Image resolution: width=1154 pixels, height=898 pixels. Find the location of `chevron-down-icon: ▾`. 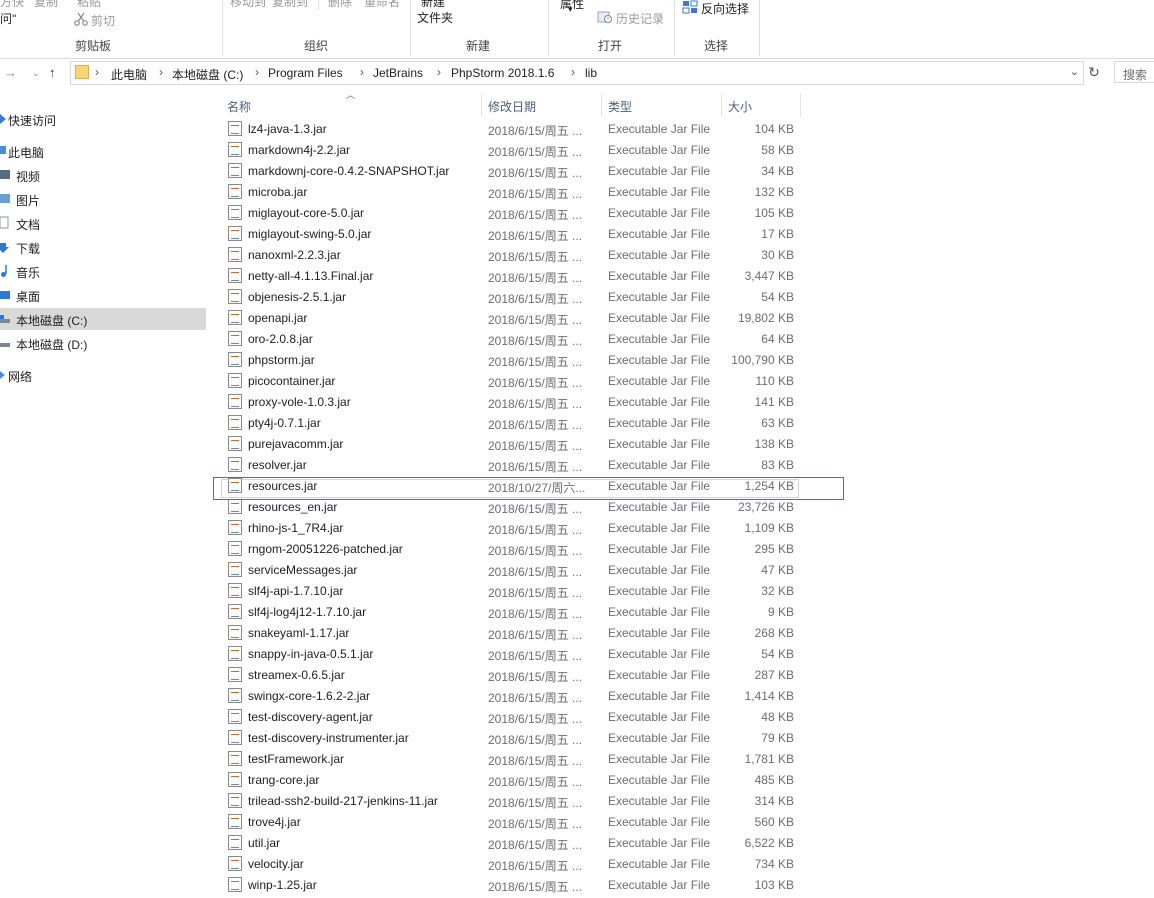

chevron-down-icon: ▾ is located at coordinates (570, 9).